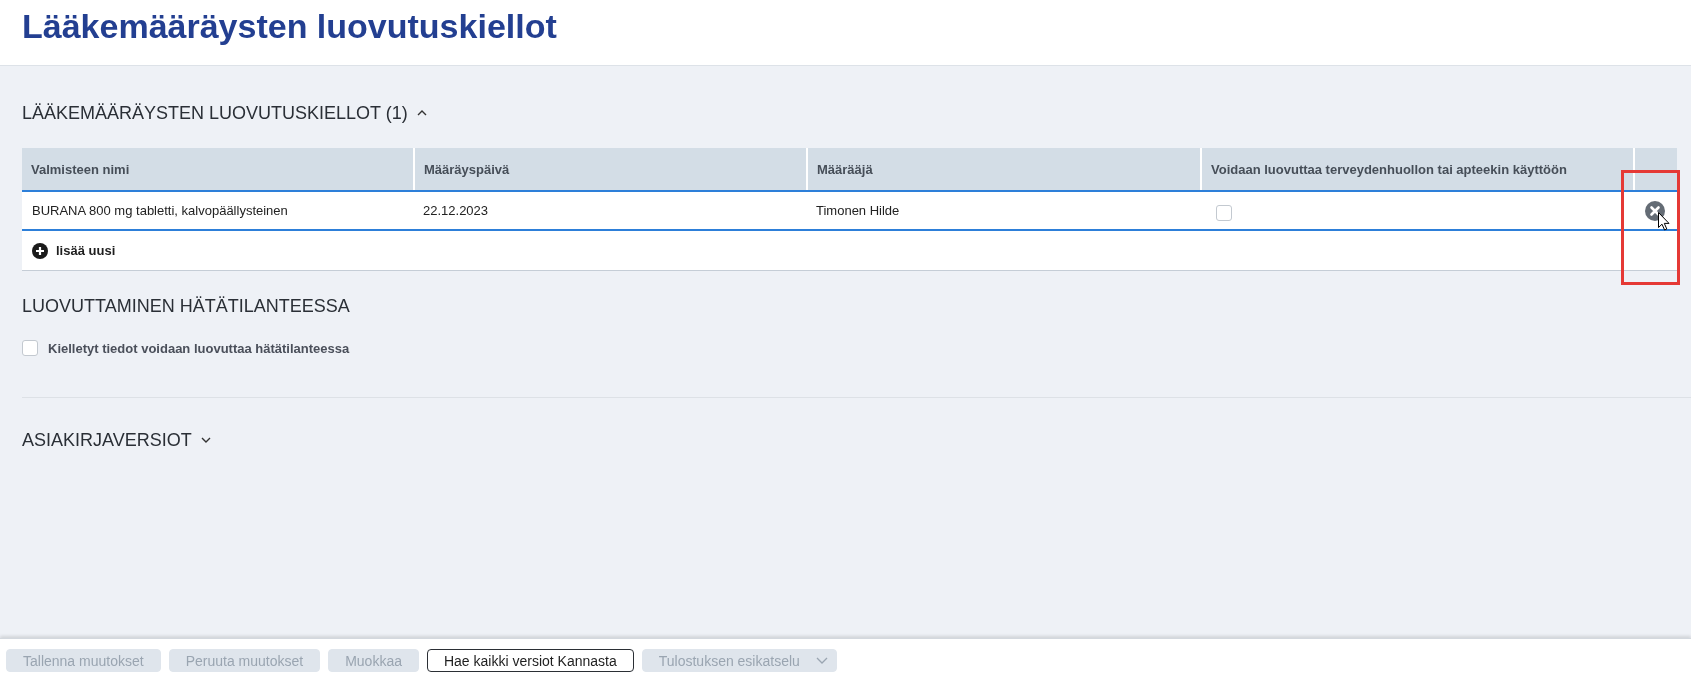 This screenshot has height=677, width=1691. I want to click on column-header: Valmisteen nimi, so click(80, 169).